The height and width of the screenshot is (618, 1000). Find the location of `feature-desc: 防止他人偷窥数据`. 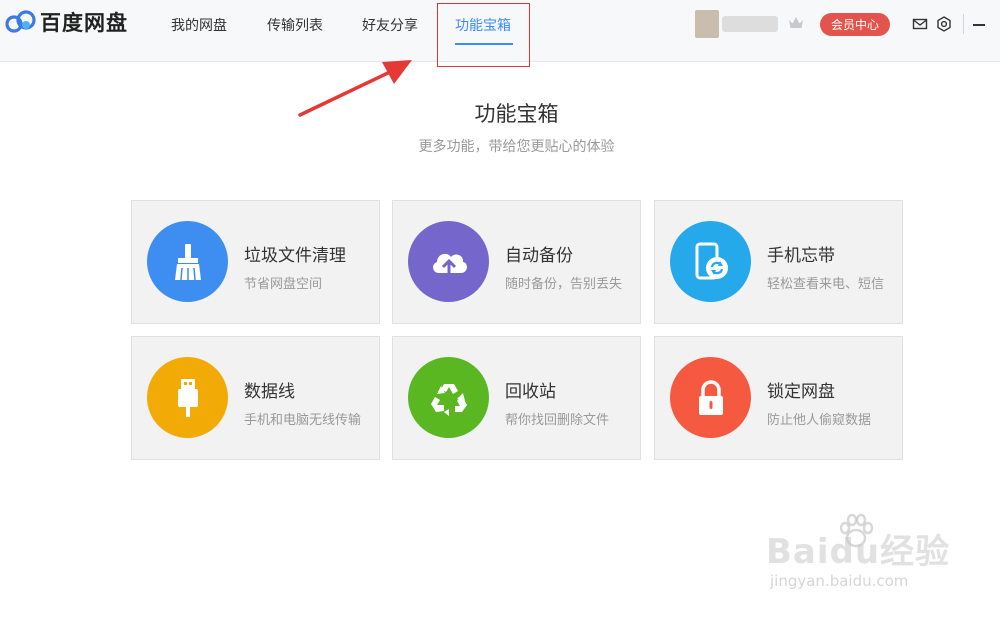

feature-desc: 防止他人偷窥数据 is located at coordinates (819, 420).